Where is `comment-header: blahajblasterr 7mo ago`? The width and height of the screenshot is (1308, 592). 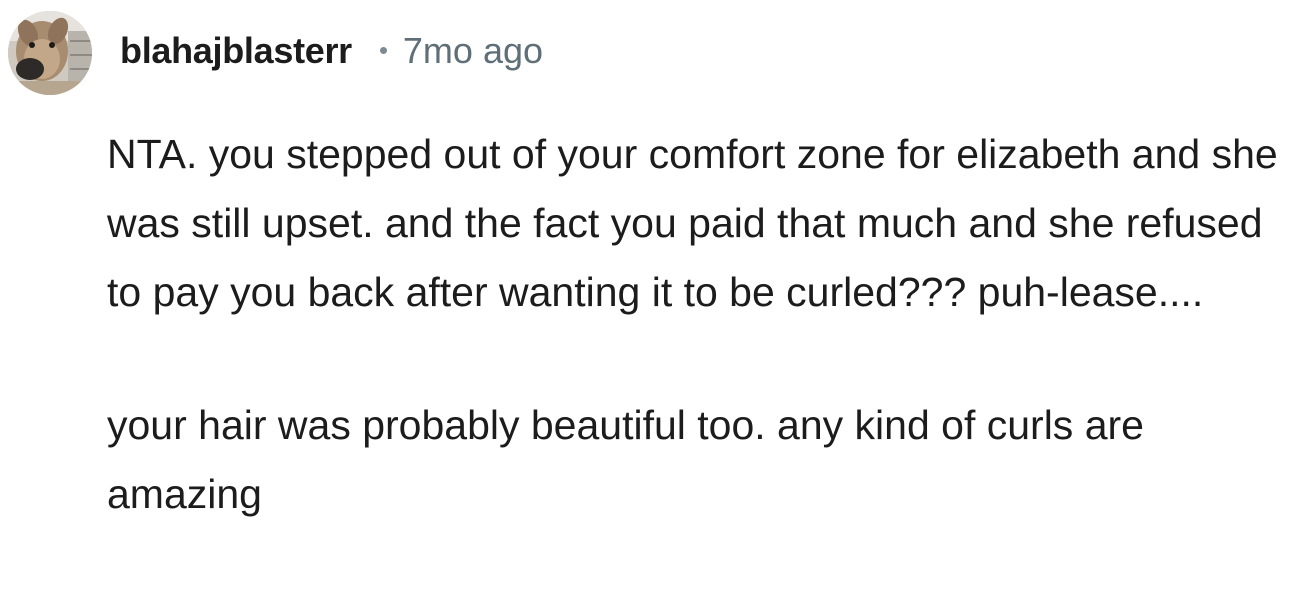 comment-header: blahajblasterr 7mo ago is located at coordinates (275, 53).